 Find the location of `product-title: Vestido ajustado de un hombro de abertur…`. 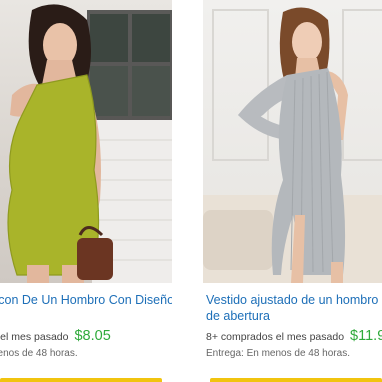

product-title: Vestido ajustado de un hombro de abertur… is located at coordinates (294, 308).